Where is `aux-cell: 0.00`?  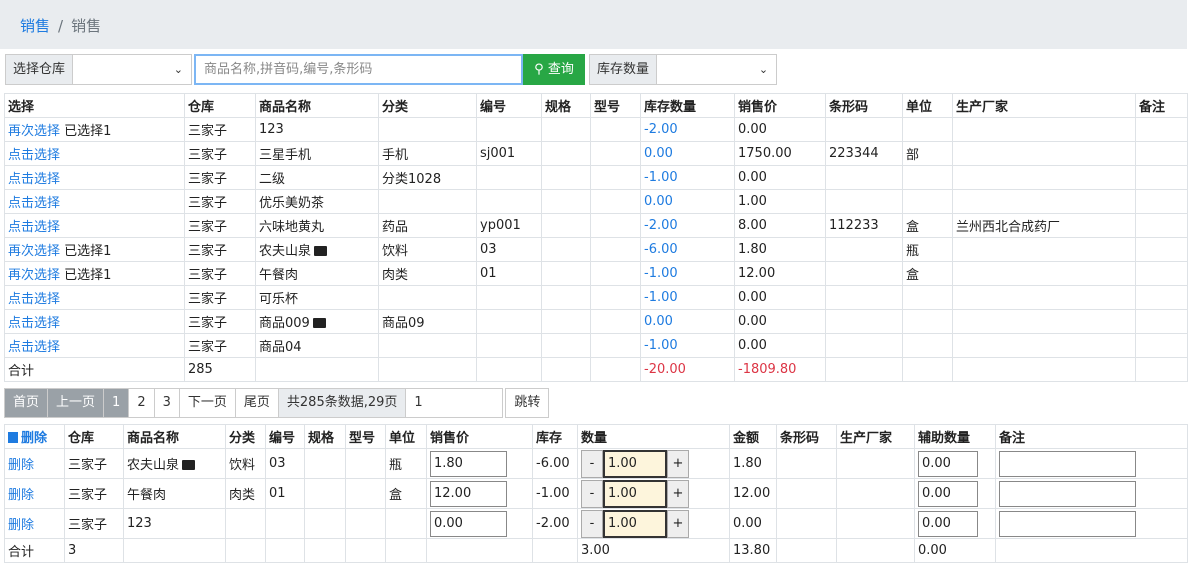 aux-cell: 0.00 is located at coordinates (955, 523).